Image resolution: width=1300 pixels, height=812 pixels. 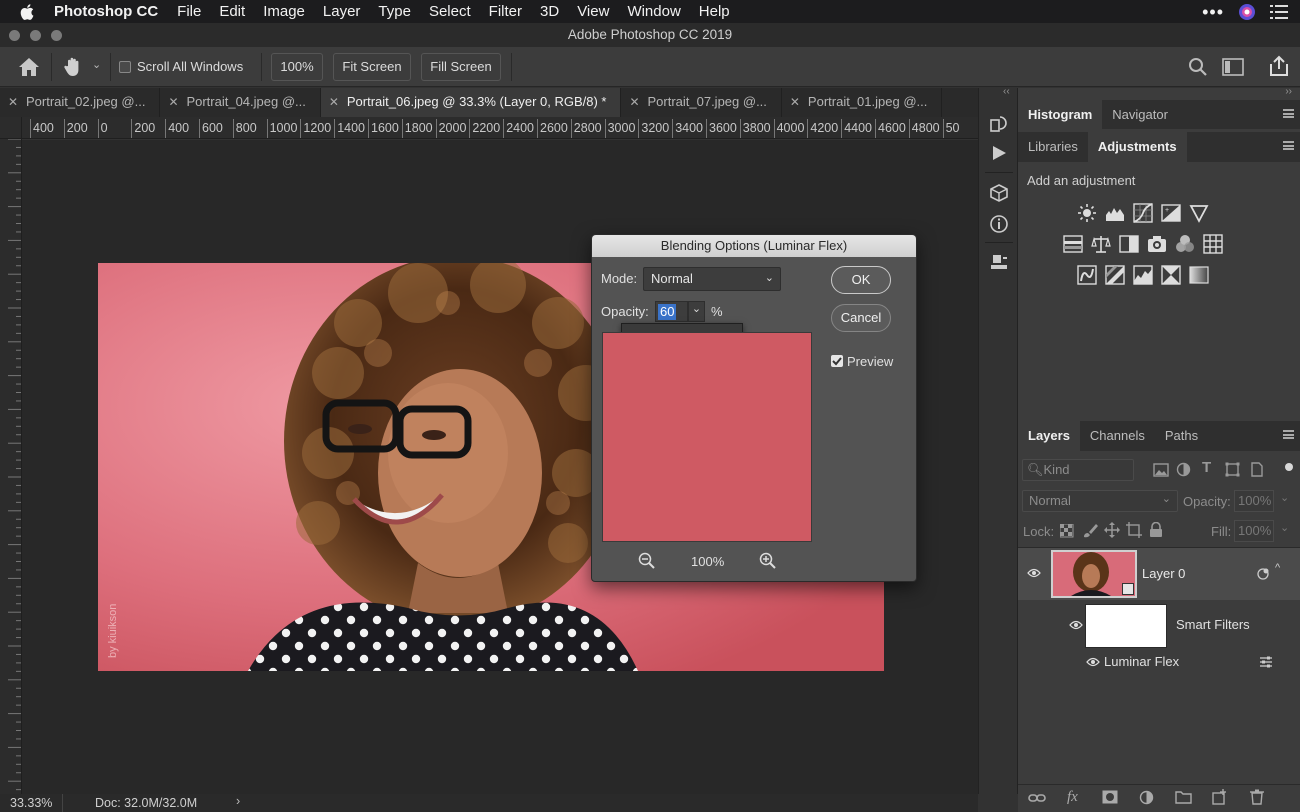 I want to click on zoom-level: 33.33%, so click(x=31, y=803).